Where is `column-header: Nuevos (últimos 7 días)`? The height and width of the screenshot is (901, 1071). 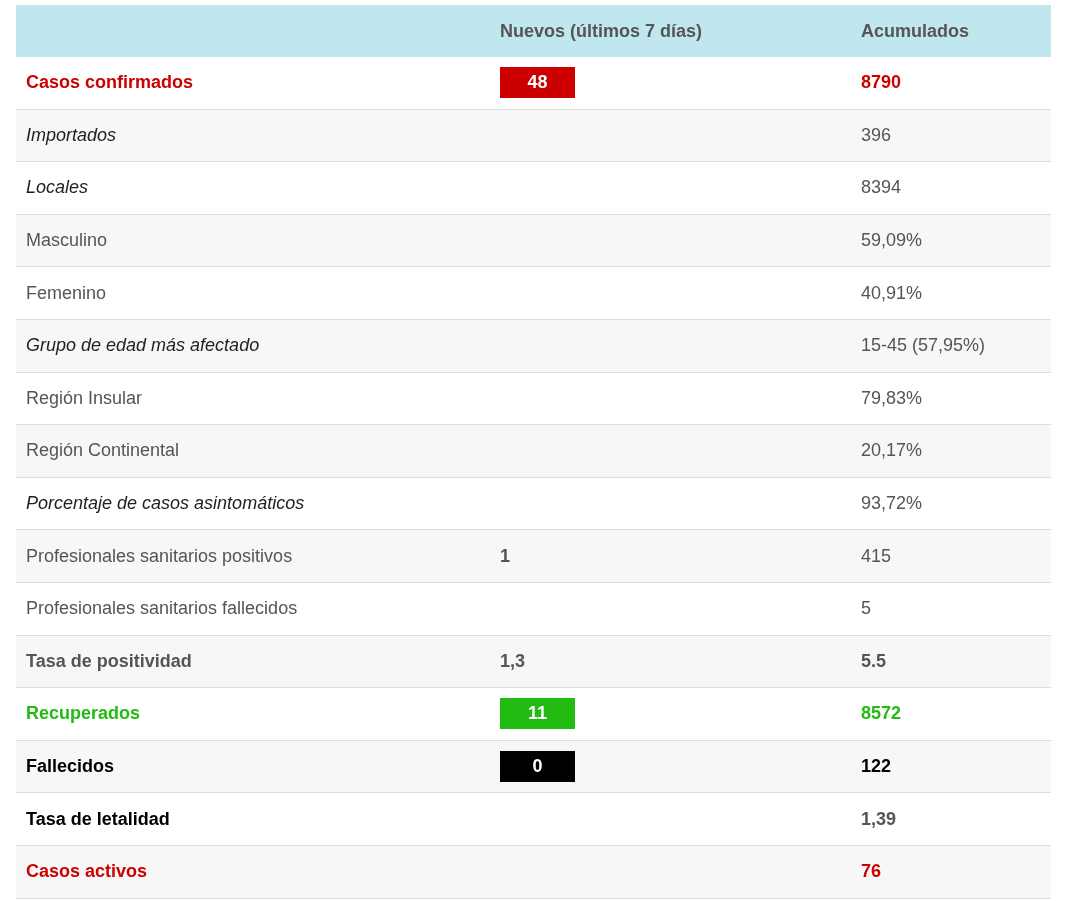
column-header: Nuevos (últimos 7 días) is located at coordinates (601, 30).